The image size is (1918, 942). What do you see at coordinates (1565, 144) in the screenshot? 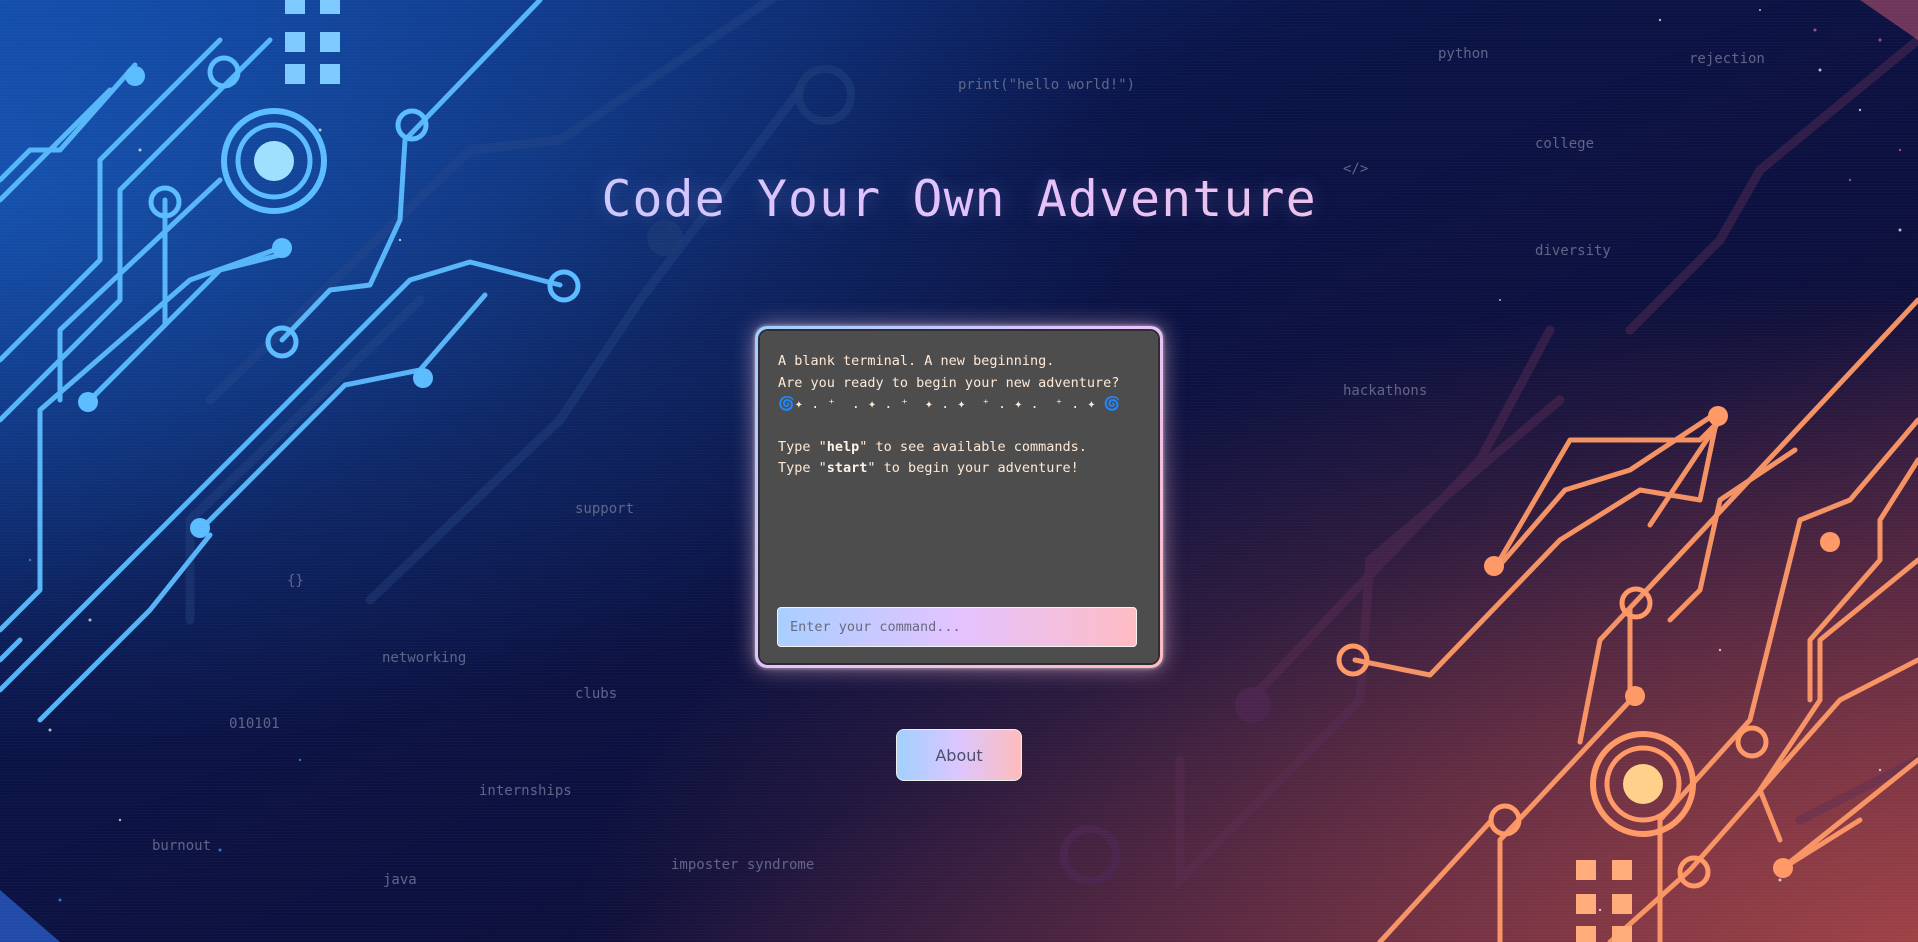
I see `bg-word-college: college` at bounding box center [1565, 144].